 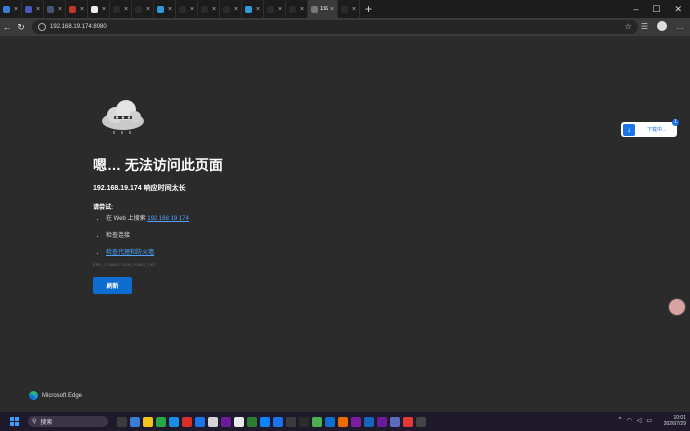 What do you see at coordinates (209, 9) in the screenshot?
I see `tab-9: 我卡×` at bounding box center [209, 9].